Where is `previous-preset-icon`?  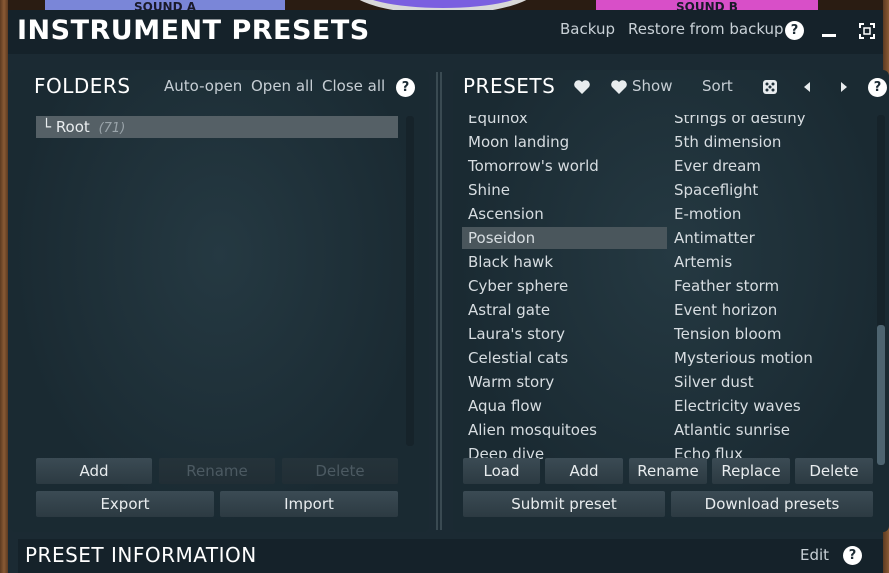
previous-preset-icon is located at coordinates (807, 87).